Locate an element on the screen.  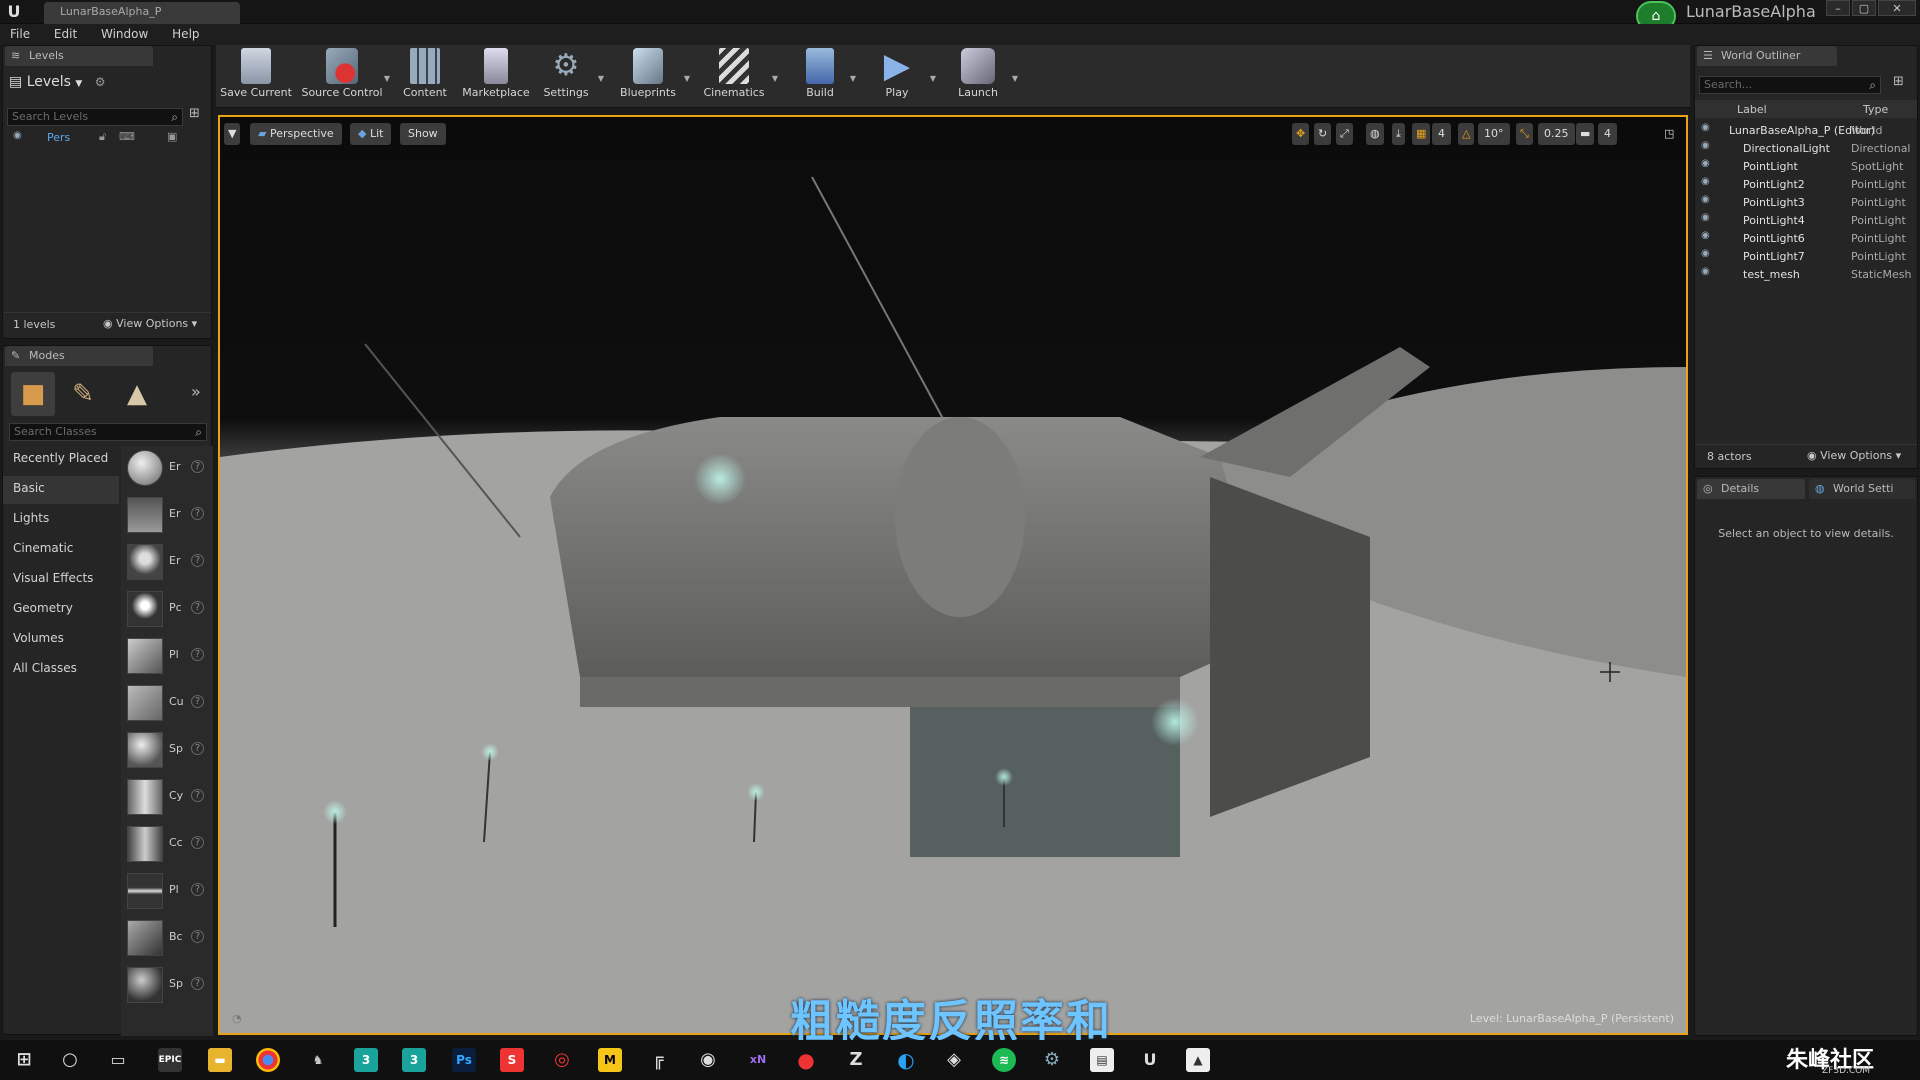
zbrush-icon: Z is located at coordinates (856, 1060).